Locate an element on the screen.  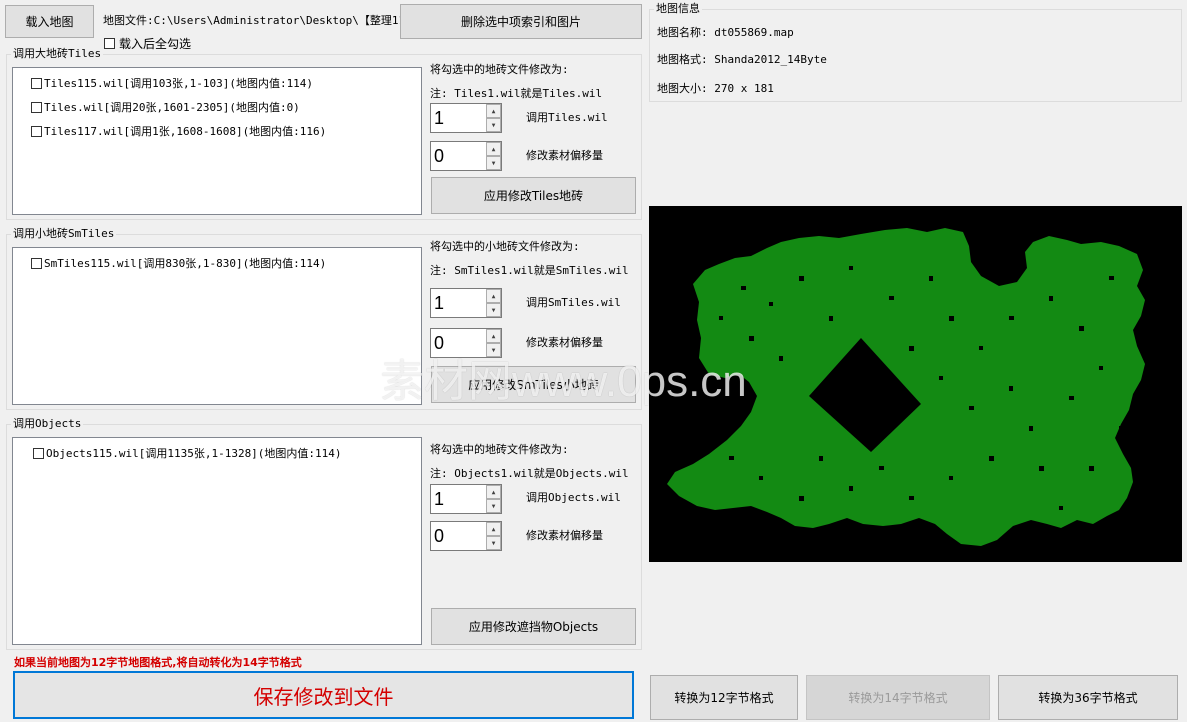
list-item: Objects115.wil[调用1135张,1-1328](地图内值:114) is located at coordinates (187, 453).